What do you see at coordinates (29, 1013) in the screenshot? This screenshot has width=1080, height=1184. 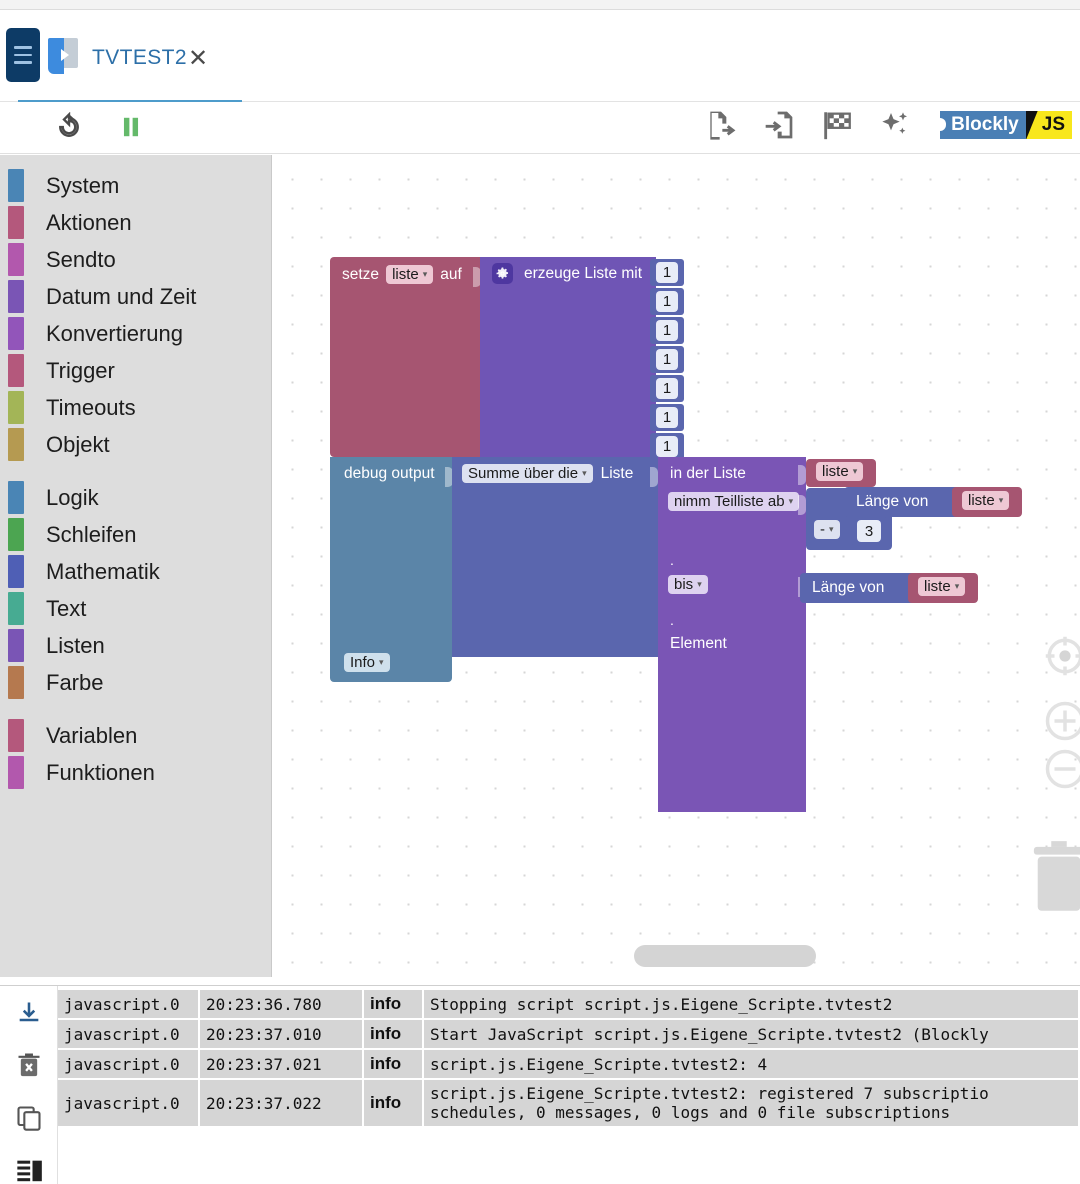 I see `download-log-icon` at bounding box center [29, 1013].